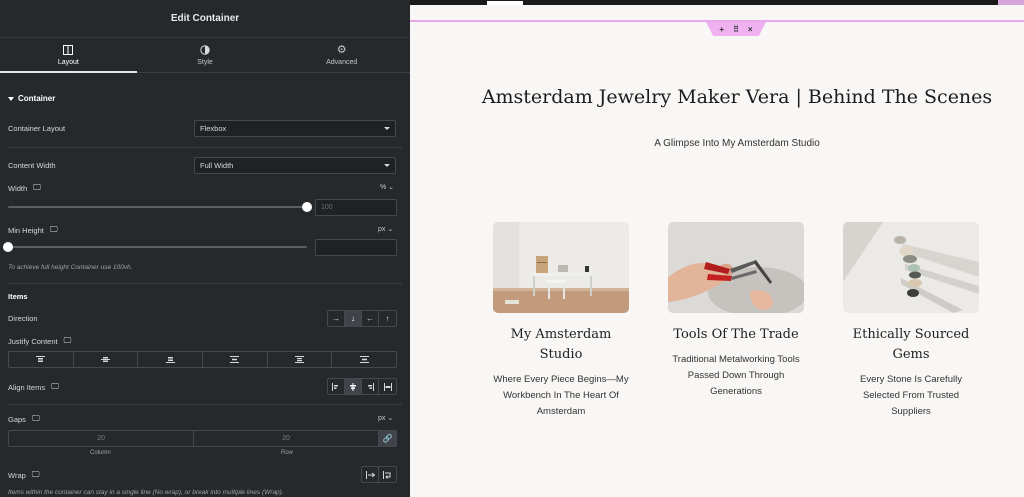  I want to click on card-title: Ethically Sourced Gems, so click(911, 344).